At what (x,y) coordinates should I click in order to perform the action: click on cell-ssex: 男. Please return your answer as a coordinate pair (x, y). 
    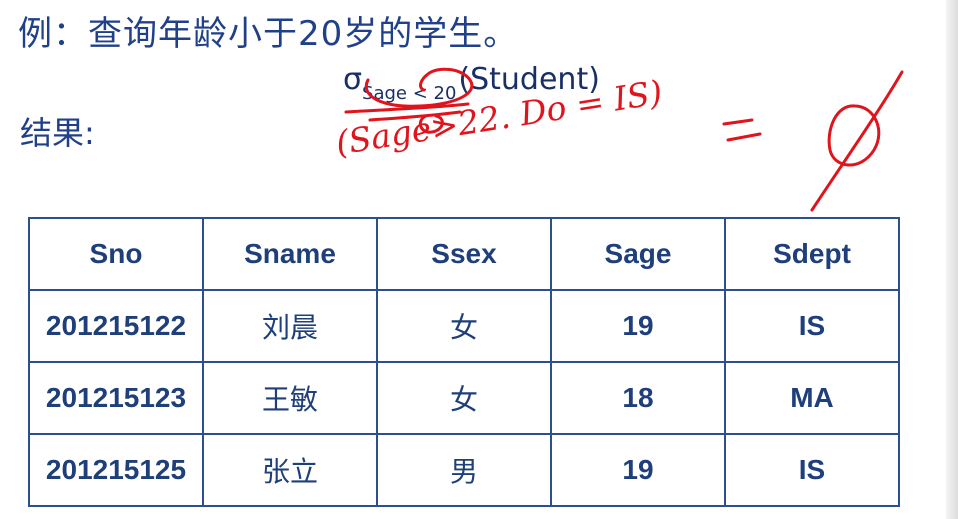
    Looking at the image, I should click on (464, 470).